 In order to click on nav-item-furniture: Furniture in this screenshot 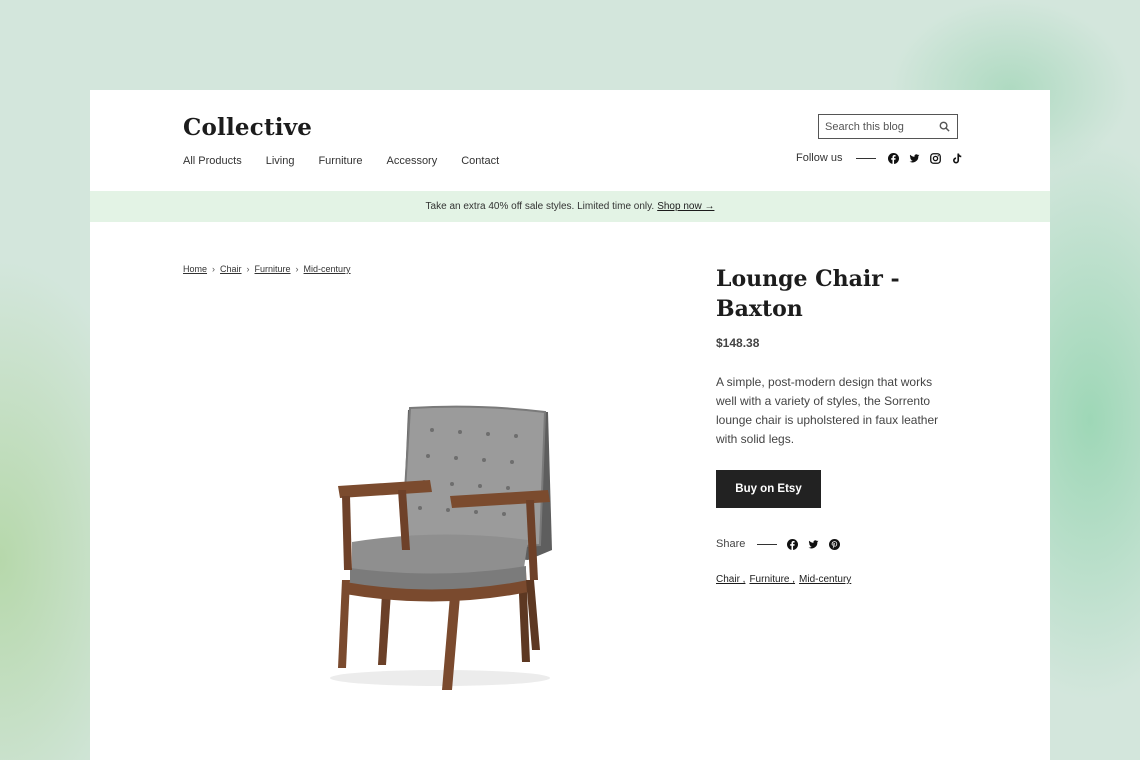, I will do `click(340, 161)`.